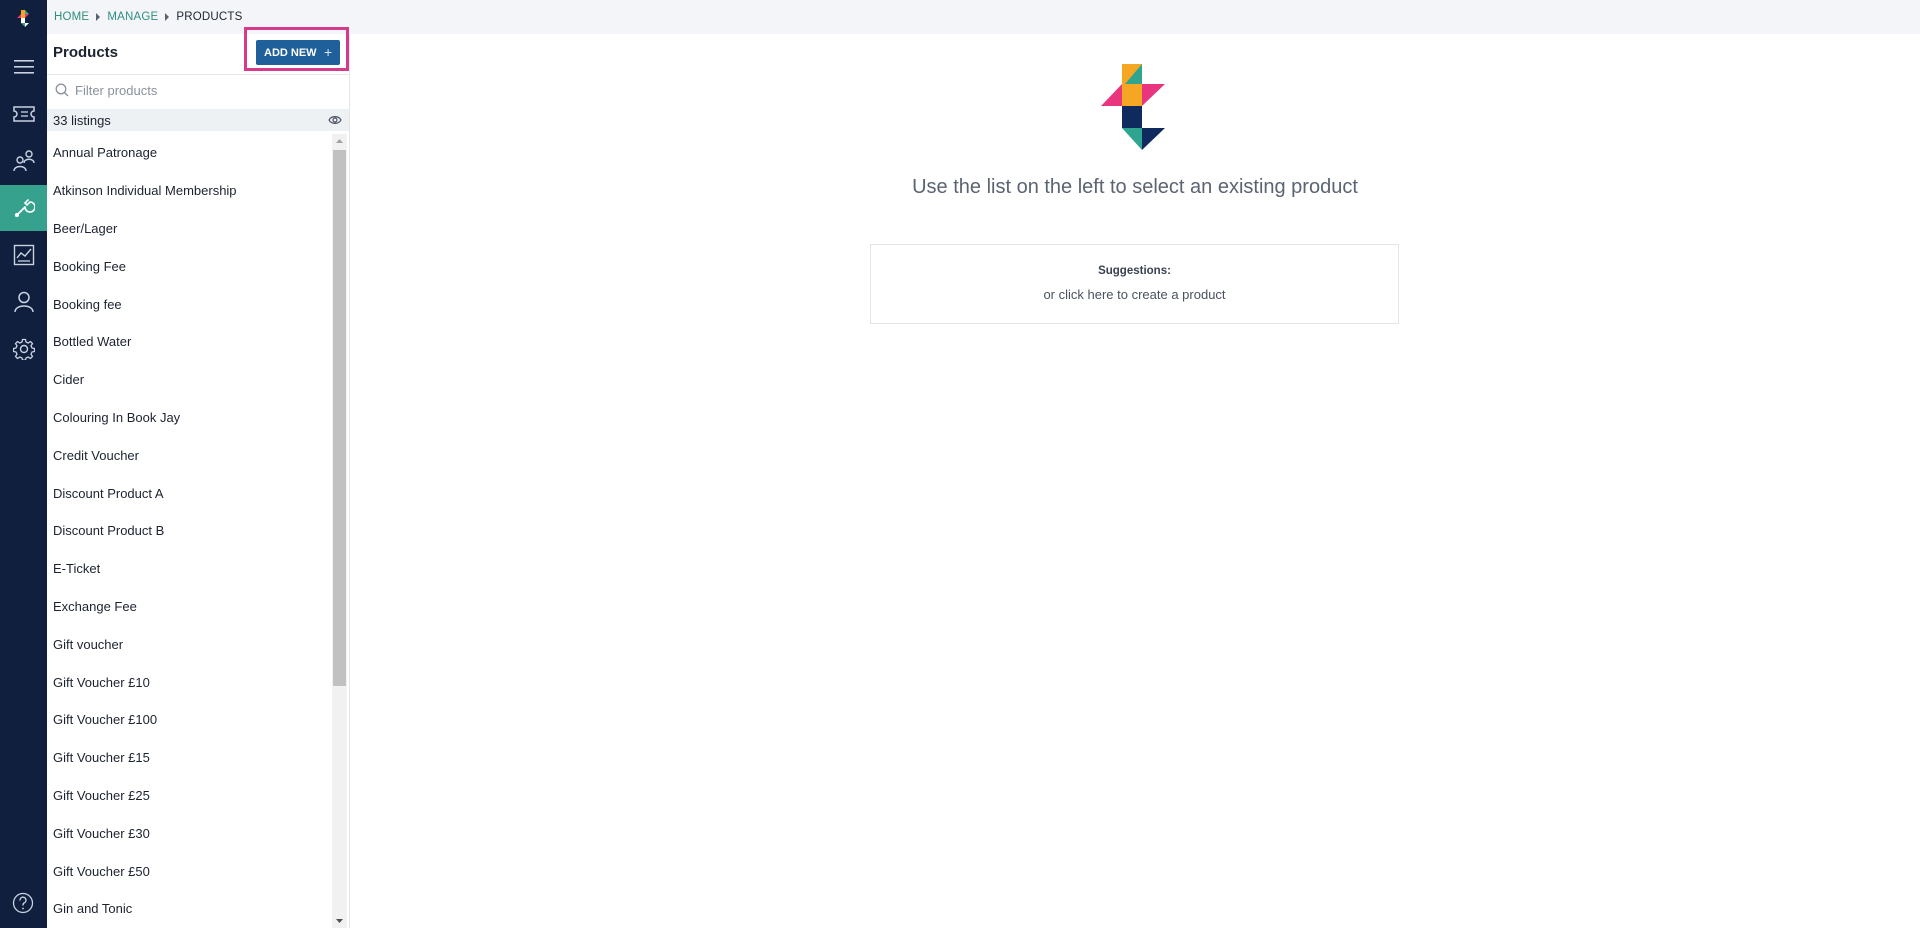  What do you see at coordinates (339, 921) in the screenshot?
I see `scroll-down-icon` at bounding box center [339, 921].